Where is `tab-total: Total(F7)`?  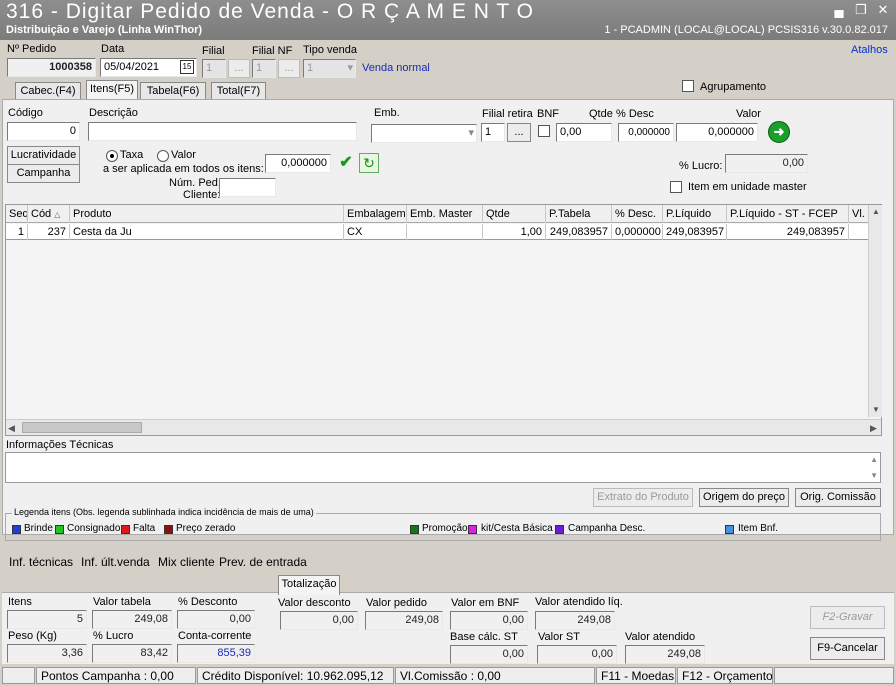 tab-total: Total(F7) is located at coordinates (238, 91).